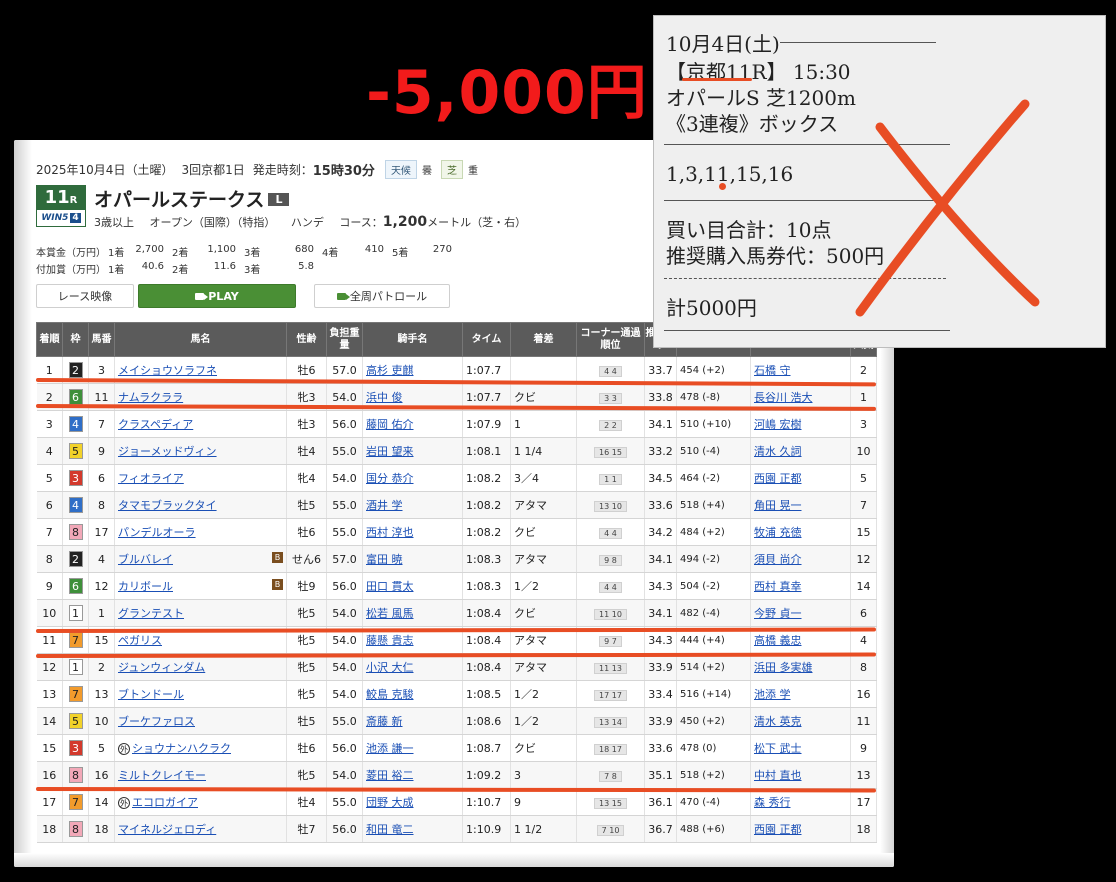  What do you see at coordinates (384, 397) in the screenshot?
I see `jockey-link: 浜中 俊` at bounding box center [384, 397].